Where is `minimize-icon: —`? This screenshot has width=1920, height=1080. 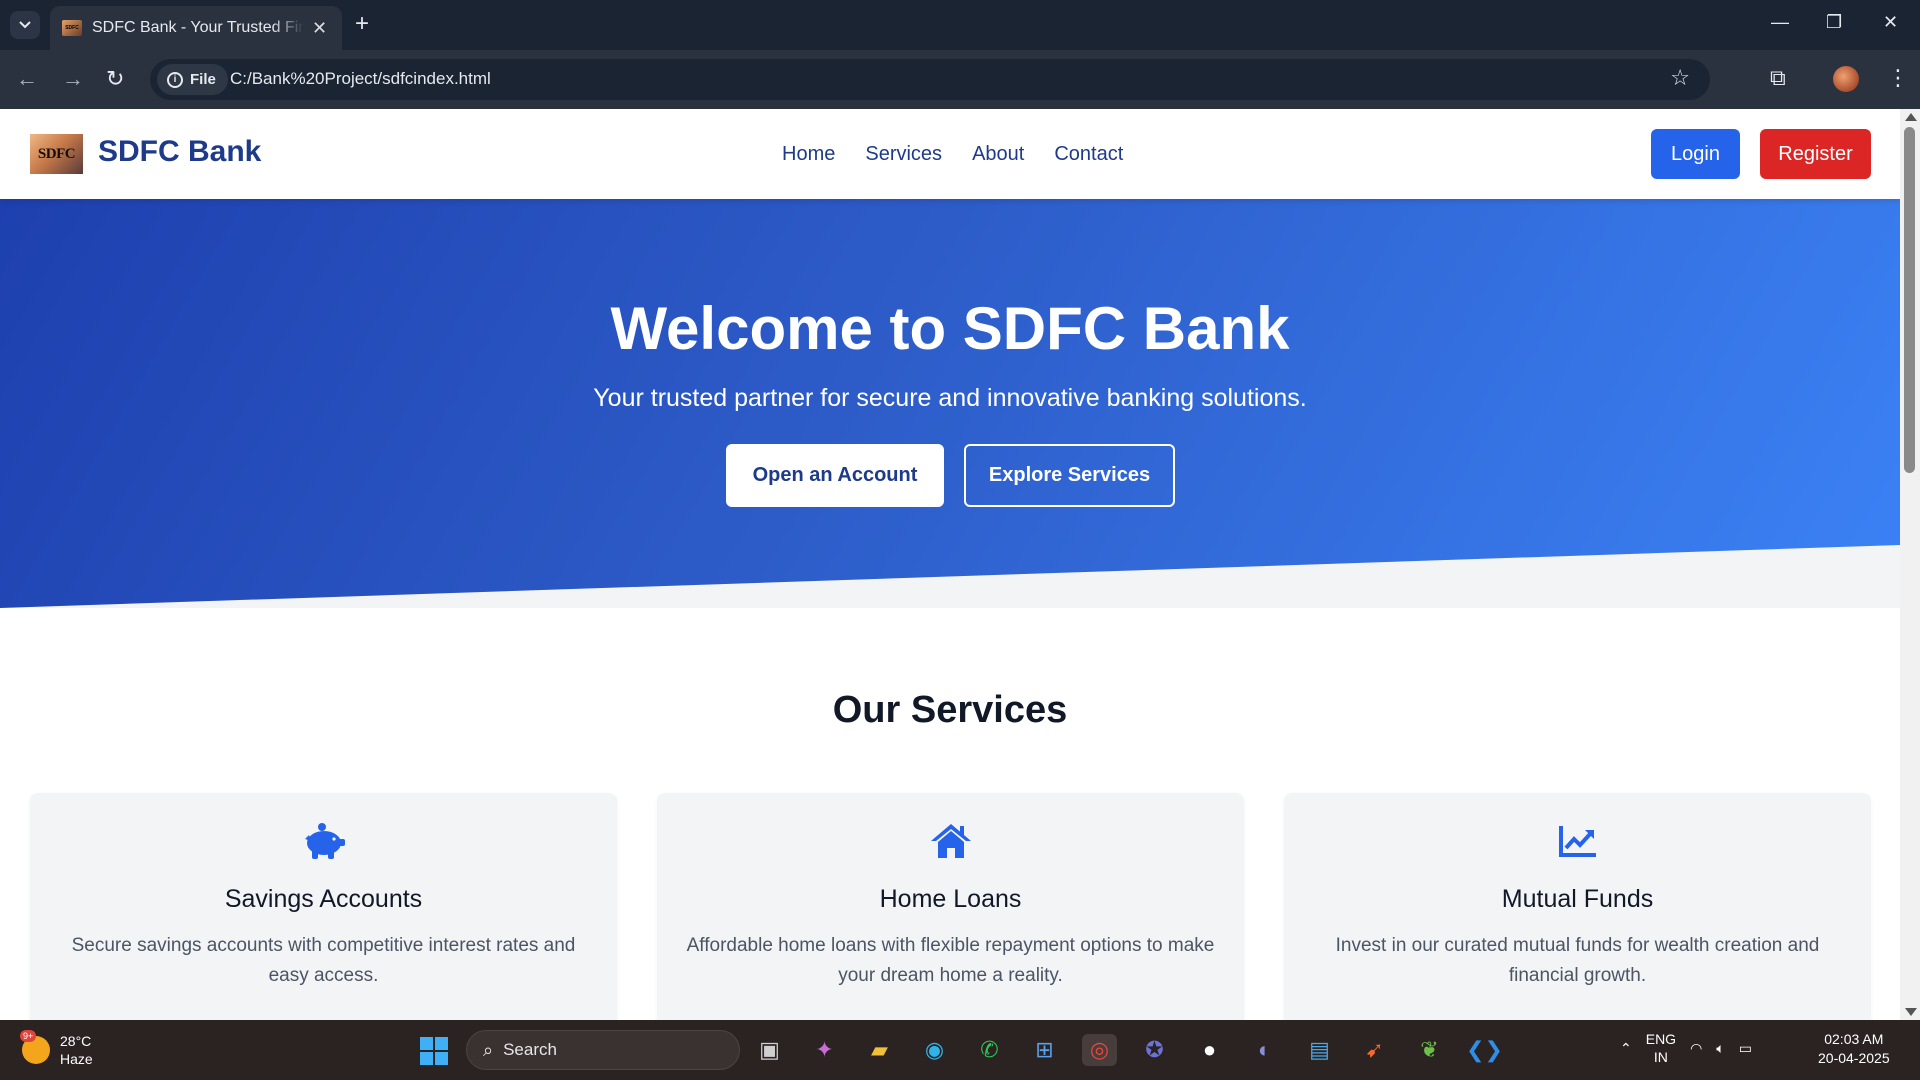
minimize-icon: — is located at coordinates (1780, 22).